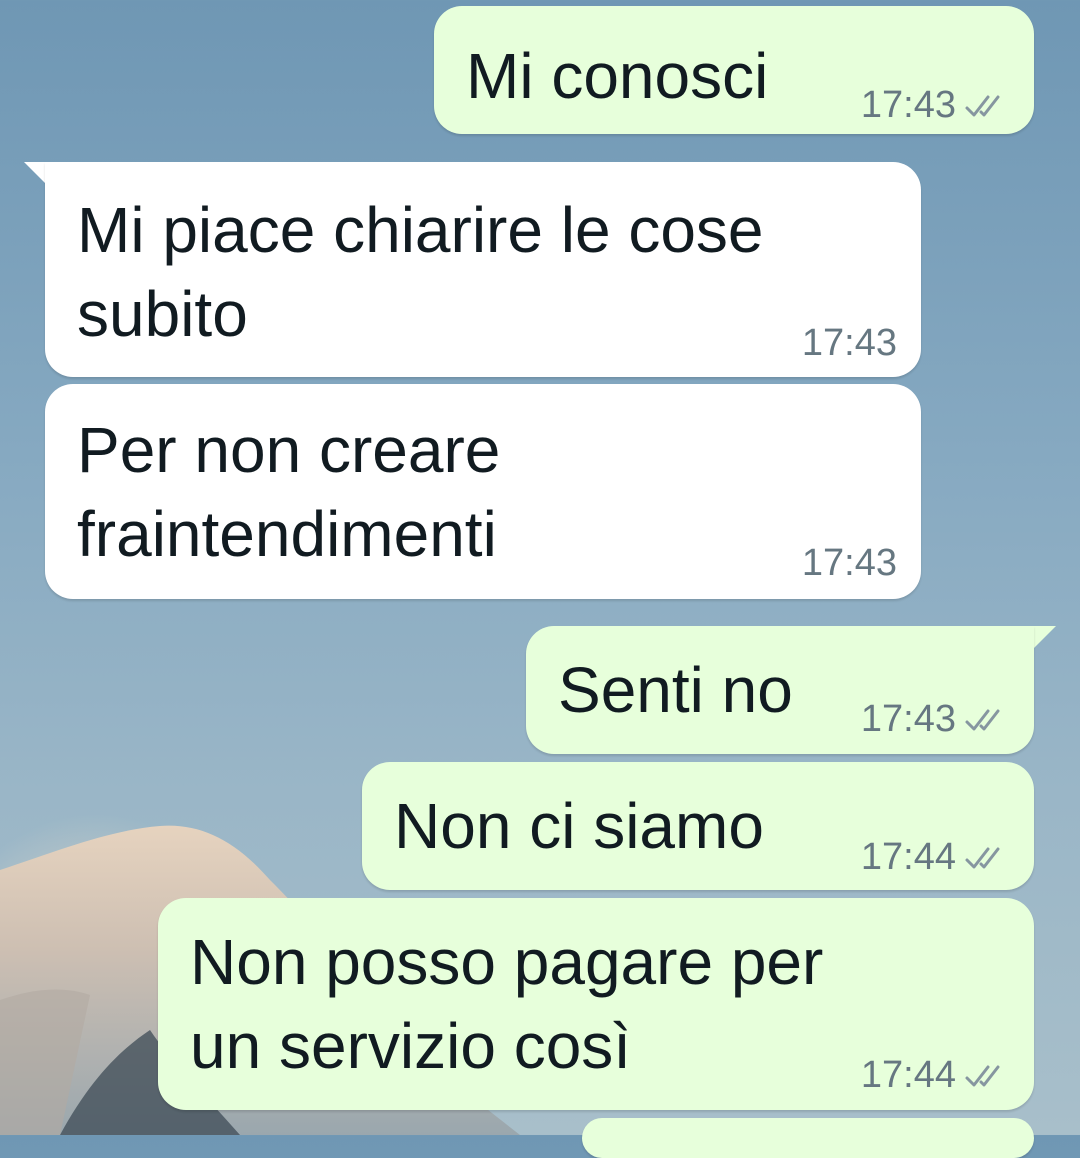 The image size is (1080, 1158). Describe the element at coordinates (420, 230) in the screenshot. I see `message-text-line: Mi piace chiarire le cose` at that location.